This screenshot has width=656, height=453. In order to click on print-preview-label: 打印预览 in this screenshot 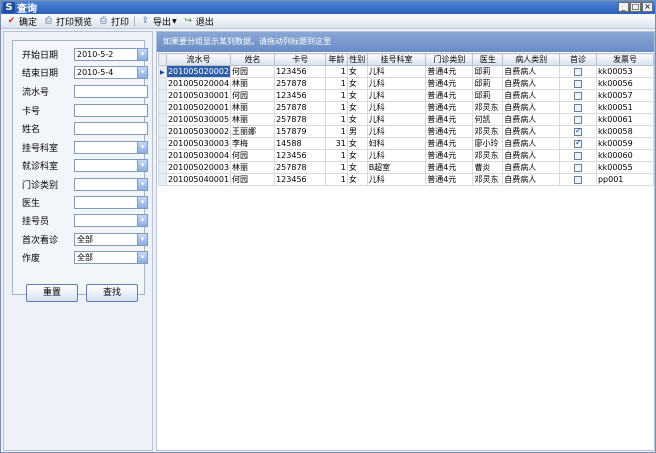, I will do `click(74, 22)`.